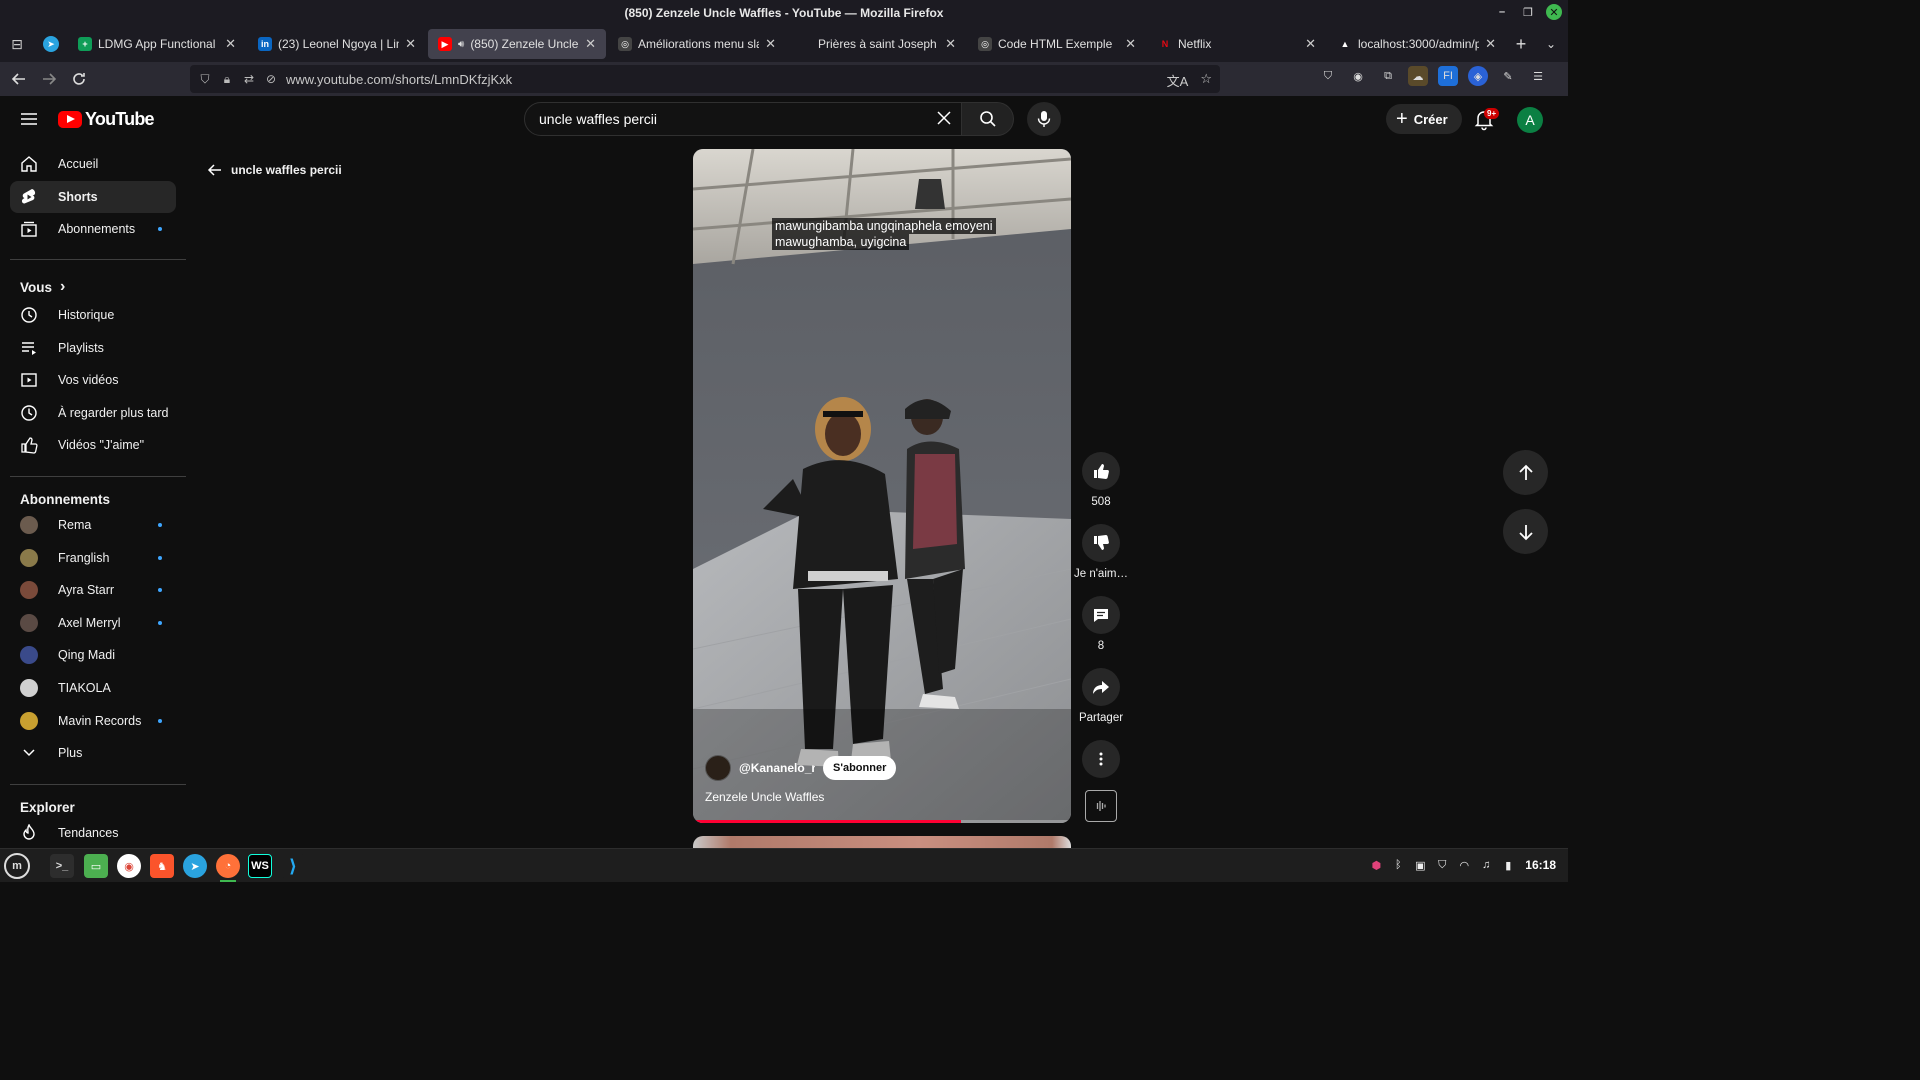 This screenshot has height=1080, width=1920. I want to click on brave-icon: ♞, so click(162, 866).